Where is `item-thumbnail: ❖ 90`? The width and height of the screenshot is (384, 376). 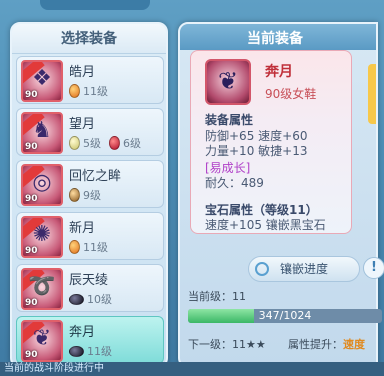
item-thumbnail: ❖ 90 is located at coordinates (42, 81).